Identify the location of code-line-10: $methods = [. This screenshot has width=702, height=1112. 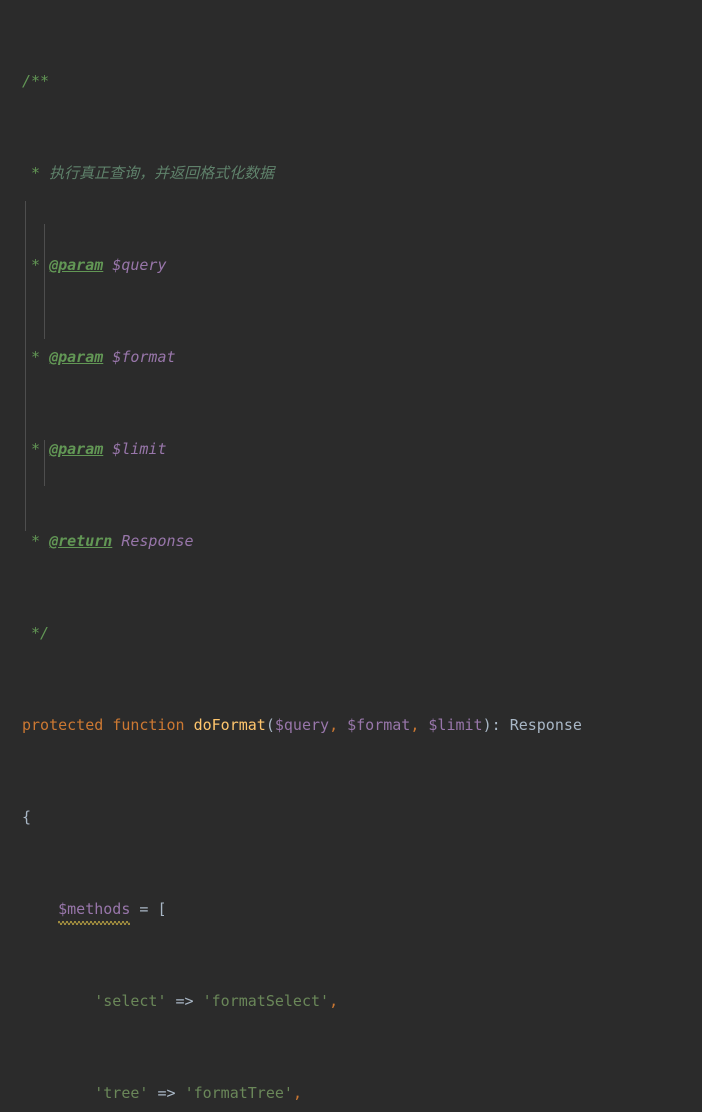
(362, 911).